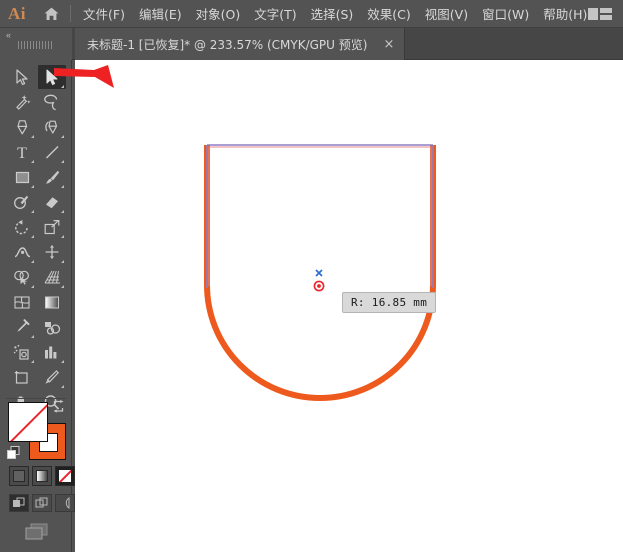 The width and height of the screenshot is (623, 552). Describe the element at coordinates (22, 327) in the screenshot. I see `eyedropper-tool` at that location.